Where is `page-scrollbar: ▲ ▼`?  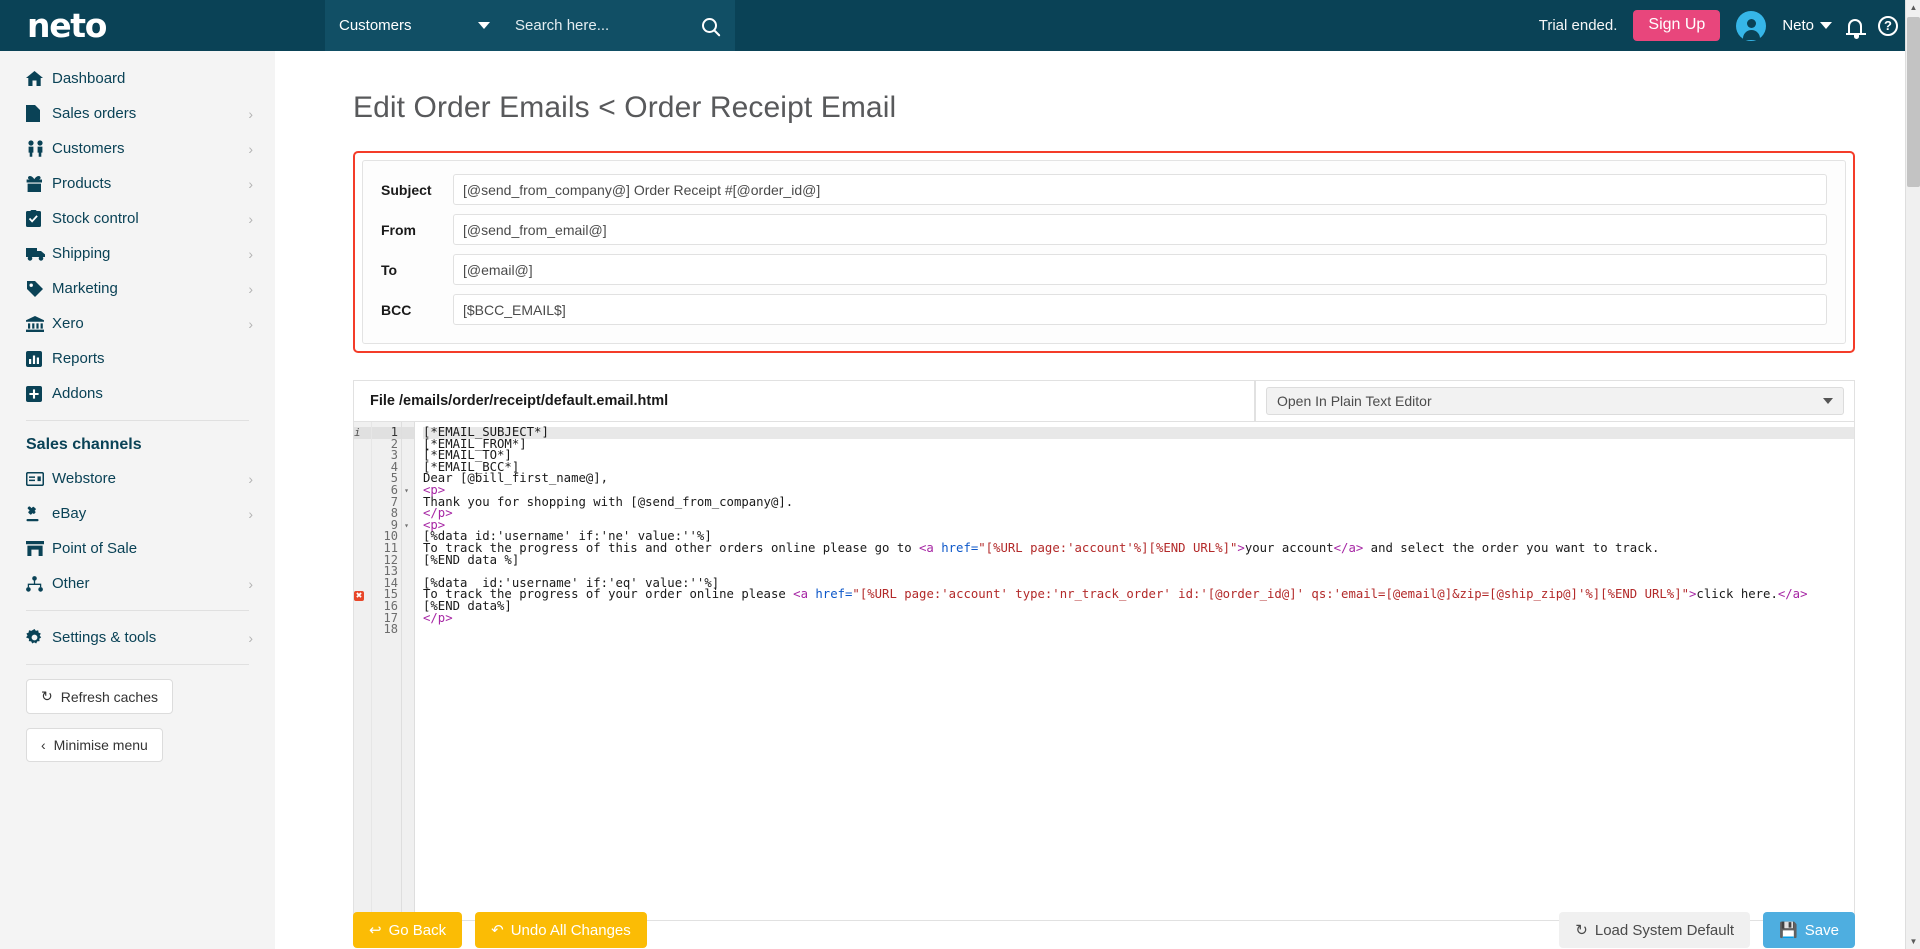
page-scrollbar: ▲ ▼ is located at coordinates (1912, 474).